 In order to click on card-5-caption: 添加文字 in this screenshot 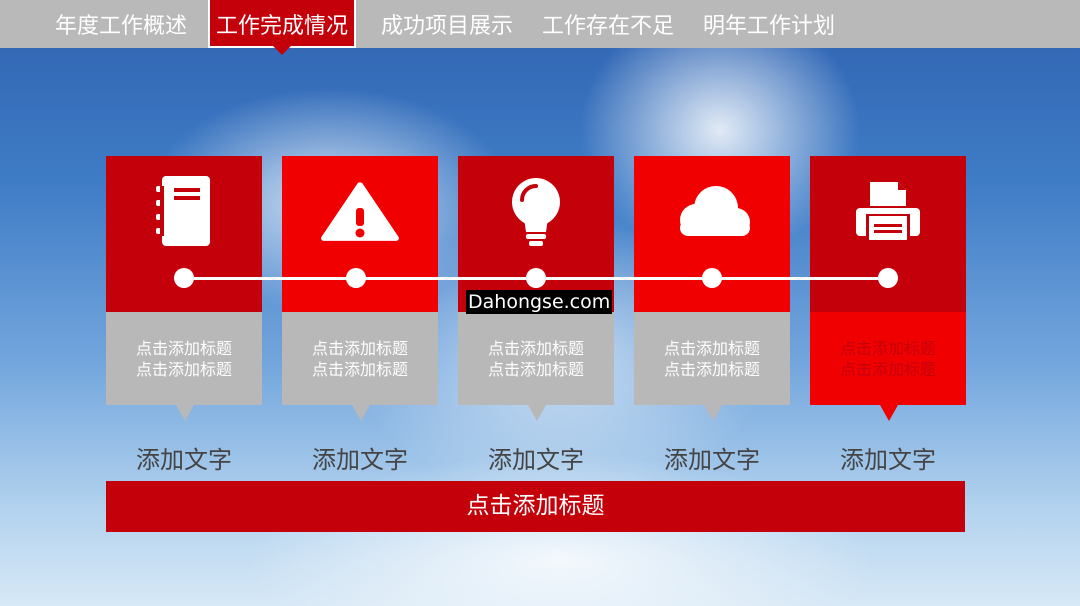, I will do `click(888, 457)`.